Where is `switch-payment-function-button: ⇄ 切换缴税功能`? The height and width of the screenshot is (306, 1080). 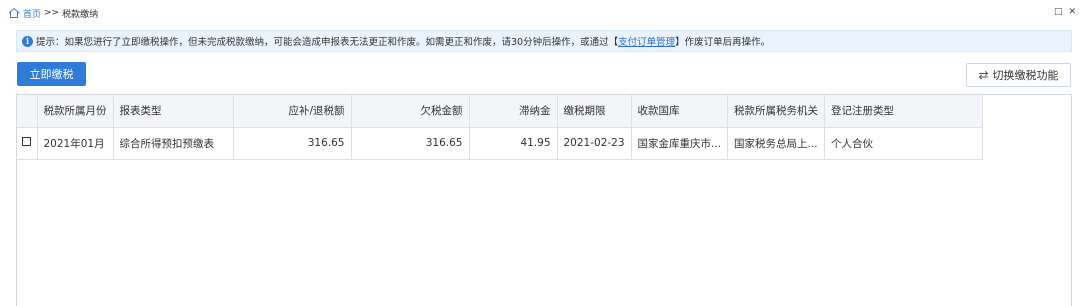
switch-payment-function-button: ⇄ 切换缴税功能 is located at coordinates (1018, 75).